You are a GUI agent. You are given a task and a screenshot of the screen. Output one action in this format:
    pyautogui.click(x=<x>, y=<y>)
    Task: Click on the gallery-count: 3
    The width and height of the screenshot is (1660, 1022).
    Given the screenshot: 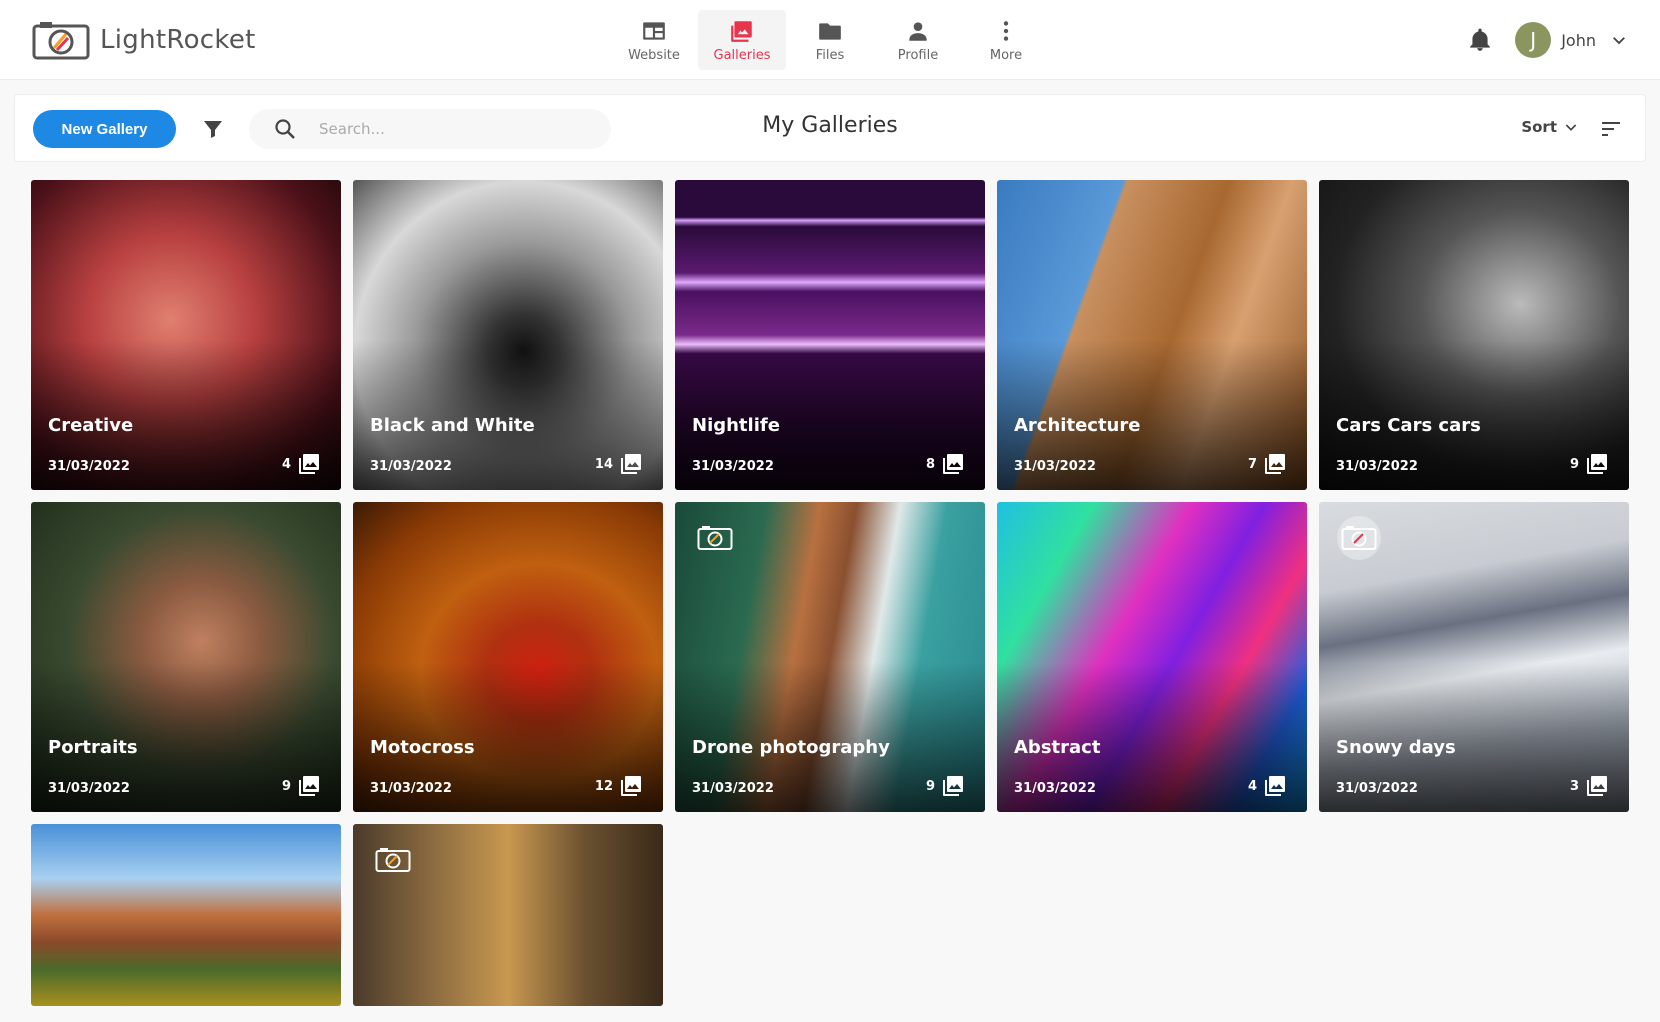 What is the action you would take?
    pyautogui.click(x=1589, y=786)
    